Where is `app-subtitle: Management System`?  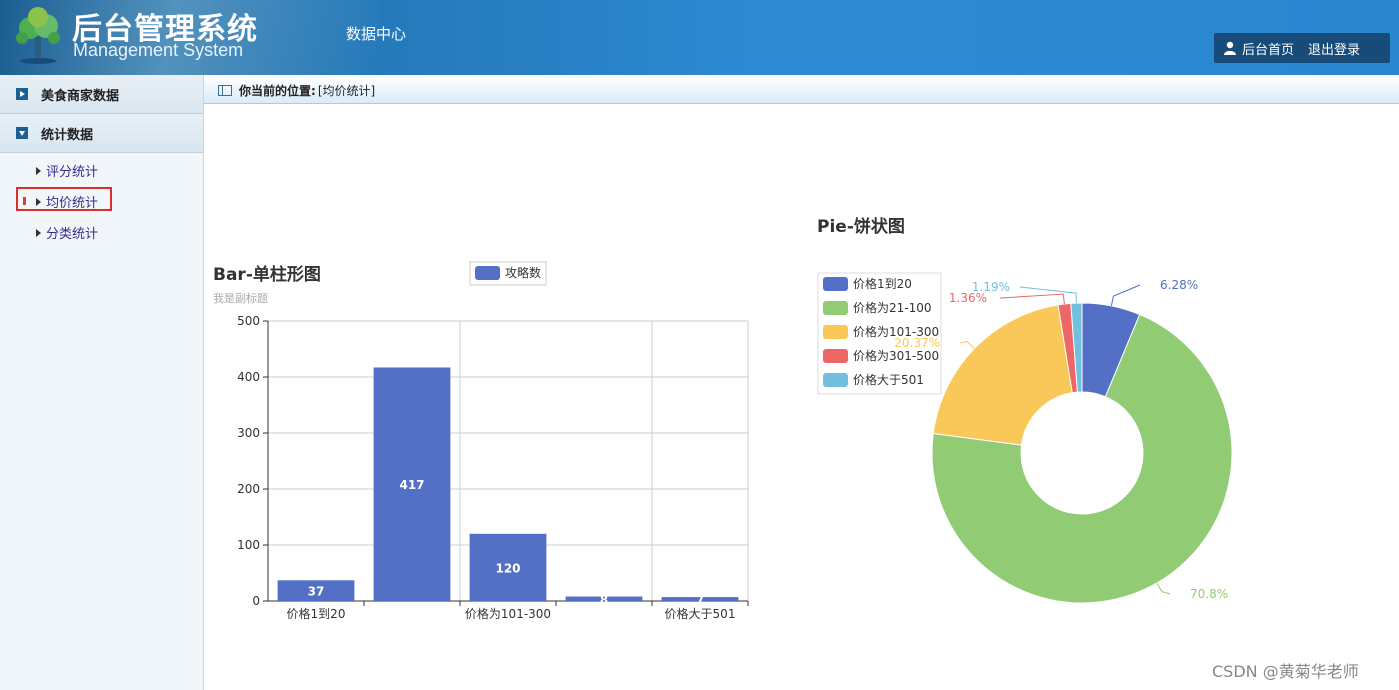
app-subtitle: Management System is located at coordinates (158, 50).